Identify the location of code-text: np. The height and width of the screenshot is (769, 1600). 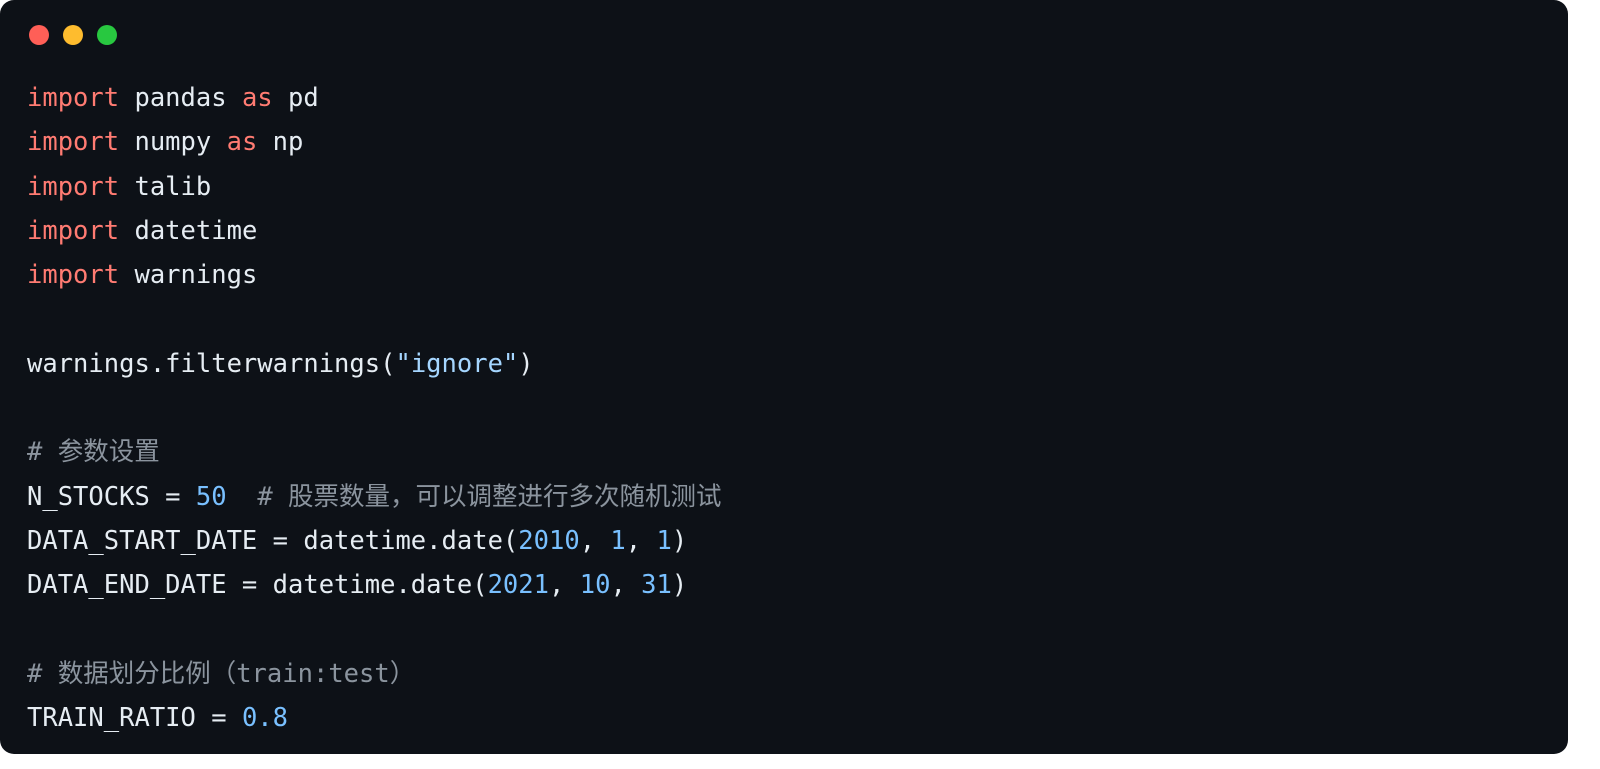
(280, 142).